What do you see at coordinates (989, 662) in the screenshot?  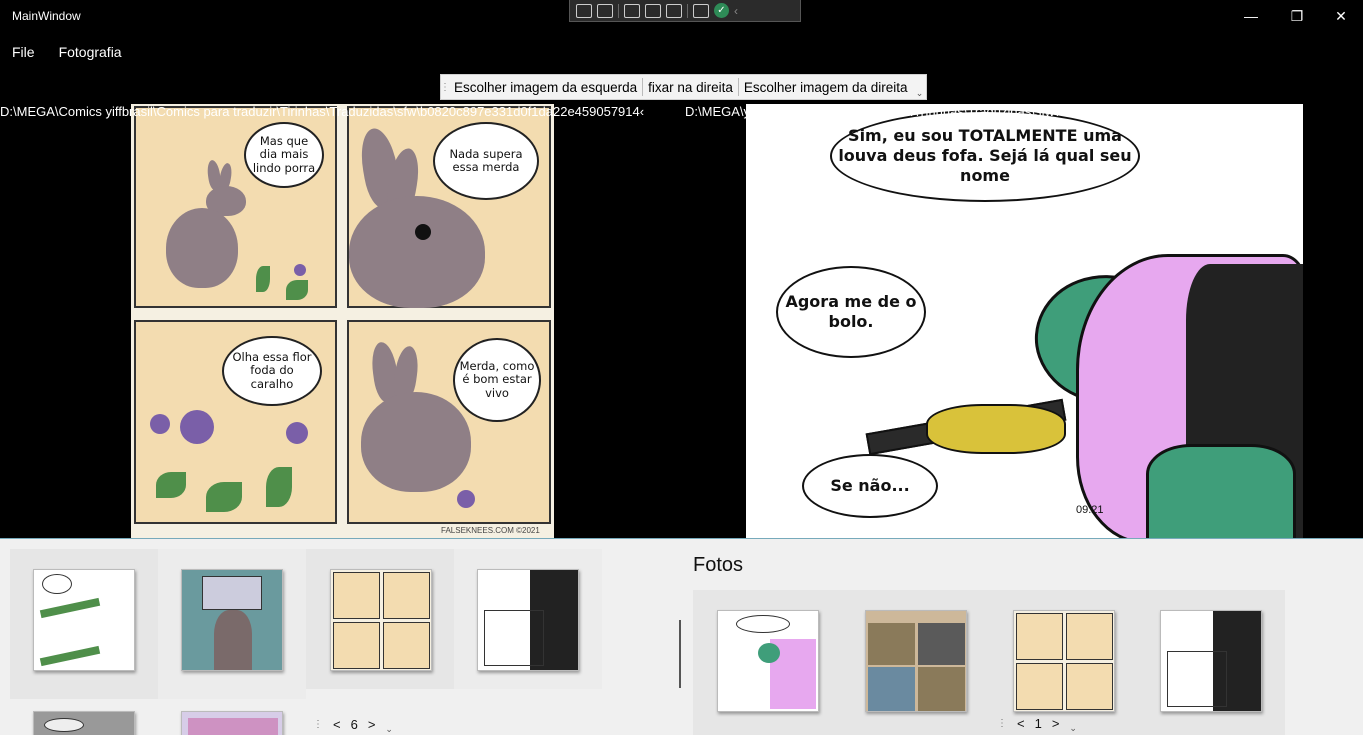 I see `fotos-grid` at bounding box center [989, 662].